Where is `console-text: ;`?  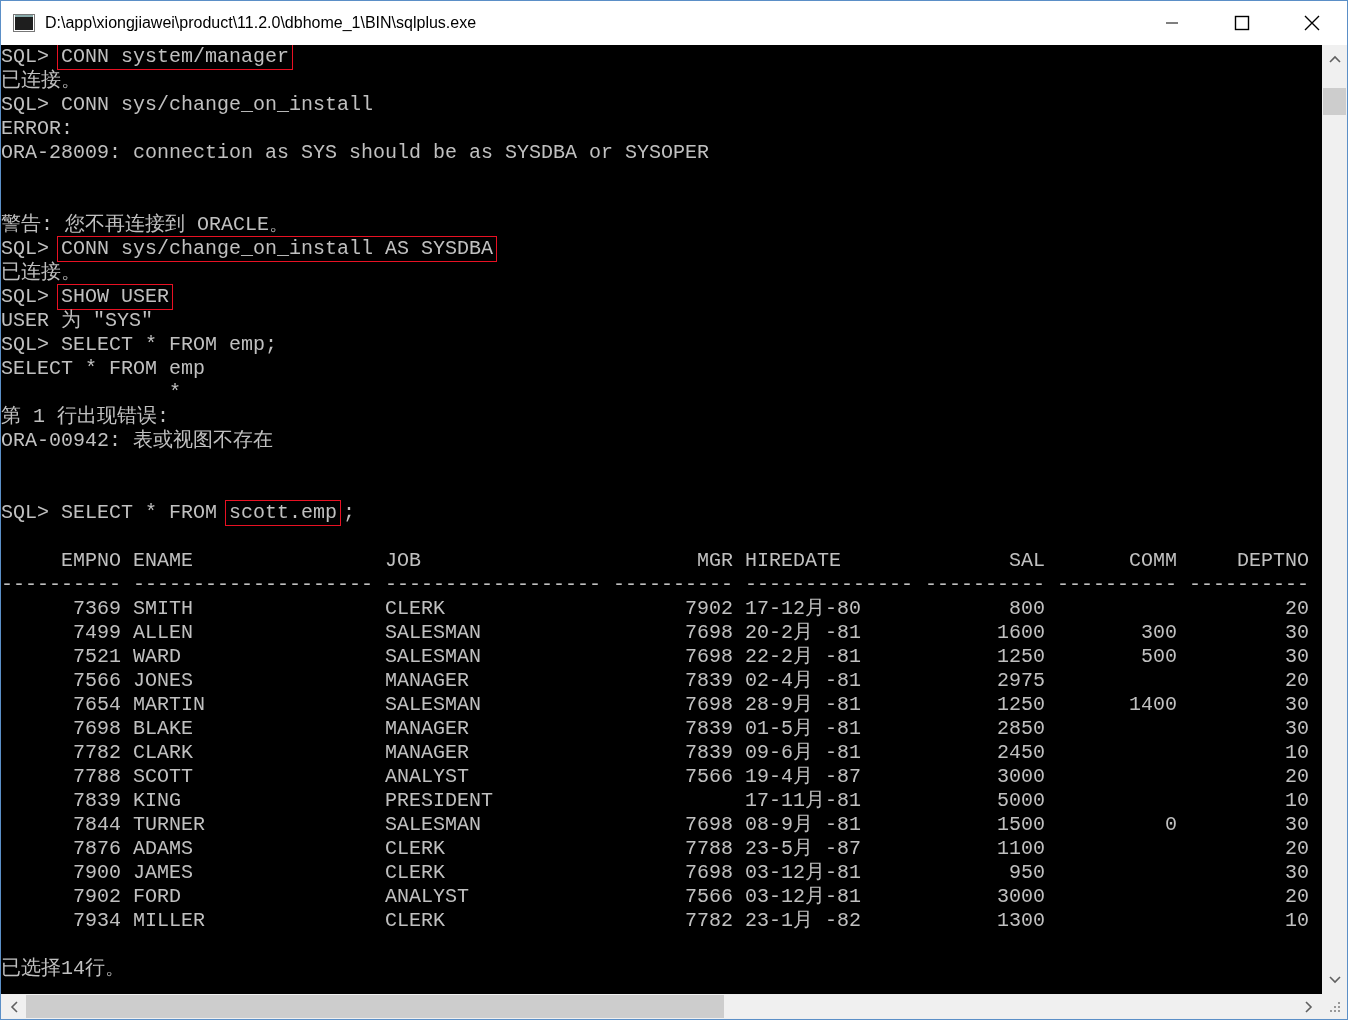
console-text: ; is located at coordinates (349, 513).